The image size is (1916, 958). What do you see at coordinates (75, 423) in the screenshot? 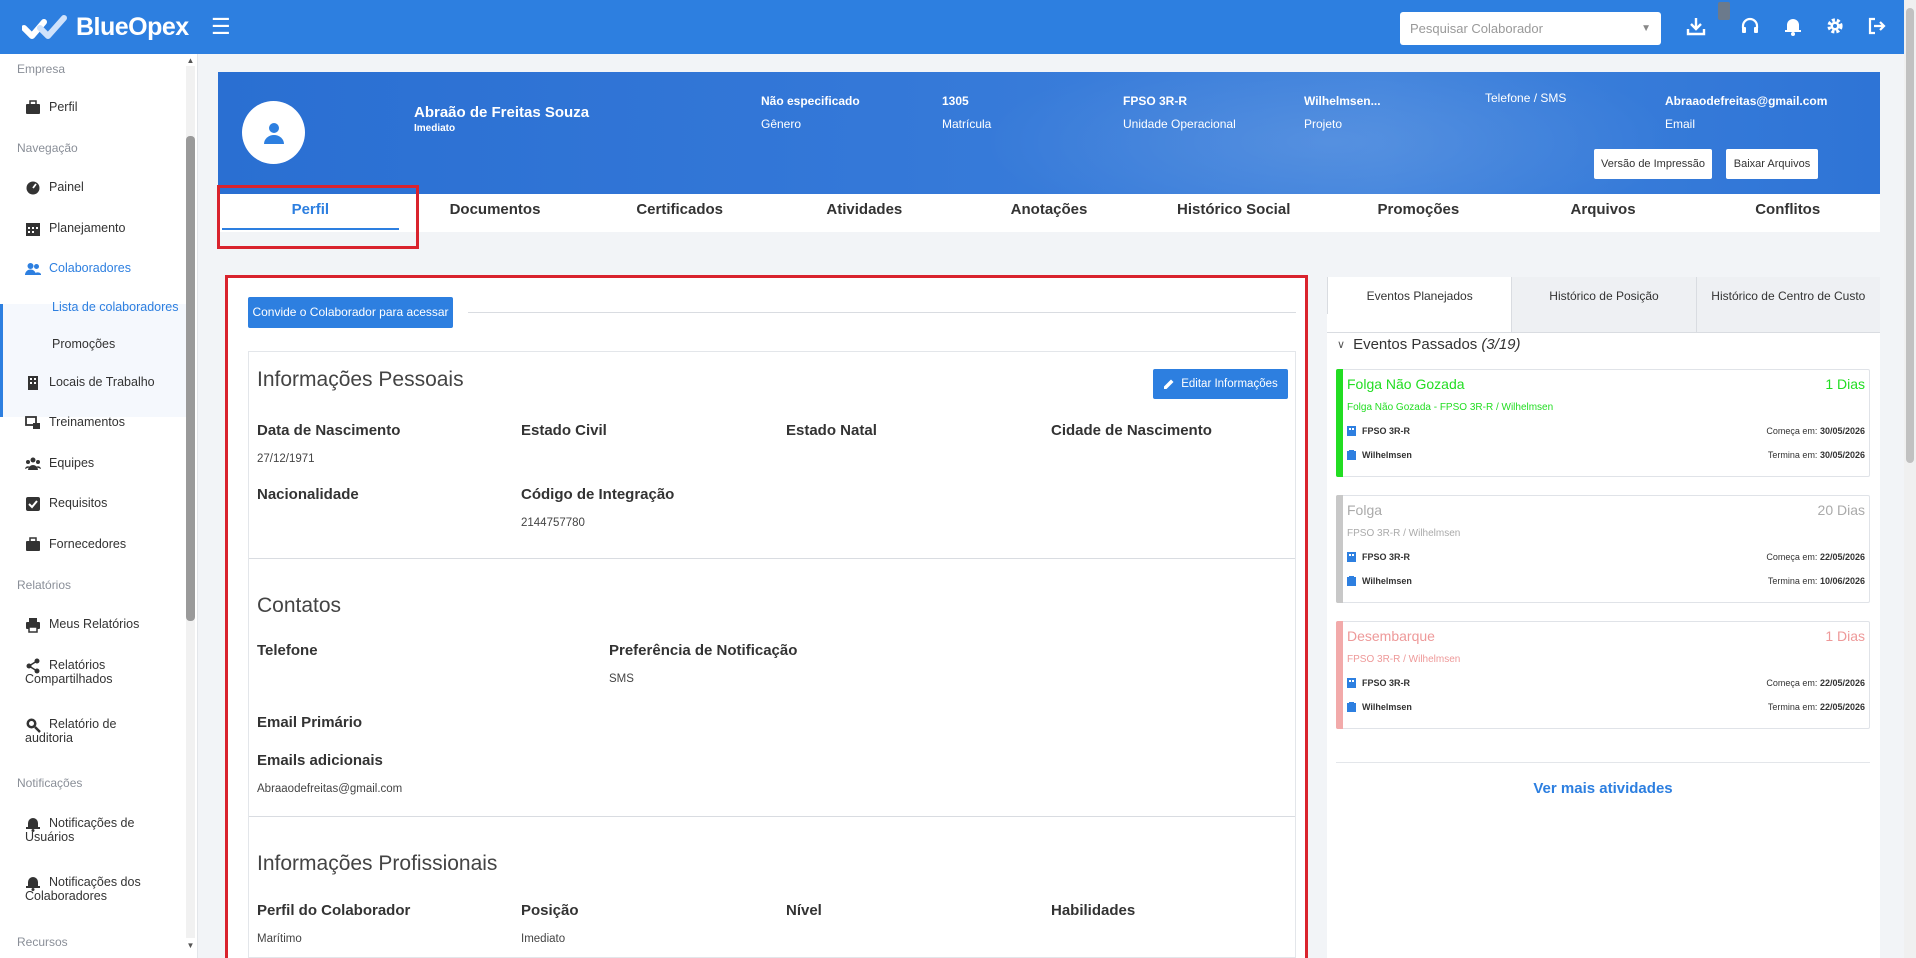
I see `sidebar-item-treinamentos: Treinamentos` at bounding box center [75, 423].